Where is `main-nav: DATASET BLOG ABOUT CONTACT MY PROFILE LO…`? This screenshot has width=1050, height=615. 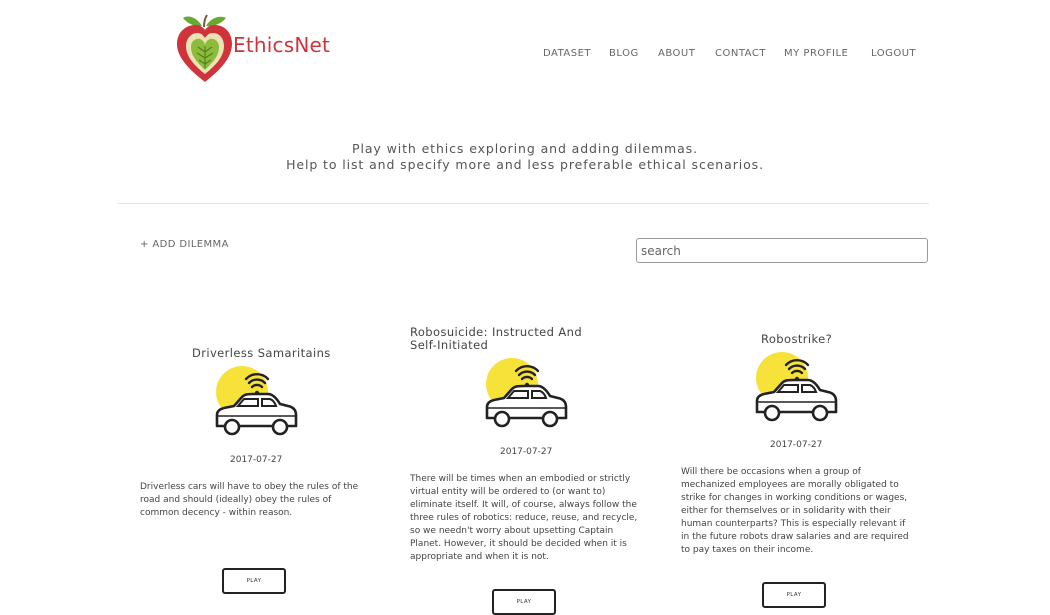
main-nav: DATASET BLOG ABOUT CONTACT MY PROFILE LO… is located at coordinates (525, 55).